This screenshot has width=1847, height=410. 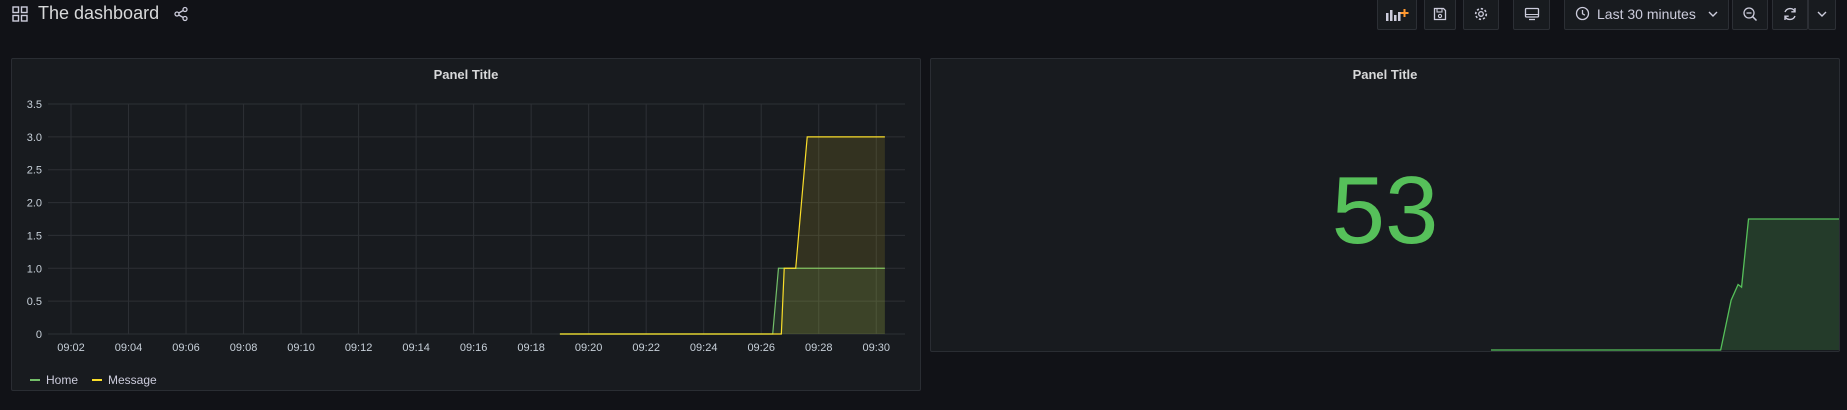 What do you see at coordinates (39, 335) in the screenshot?
I see `y-tick-label: 0` at bounding box center [39, 335].